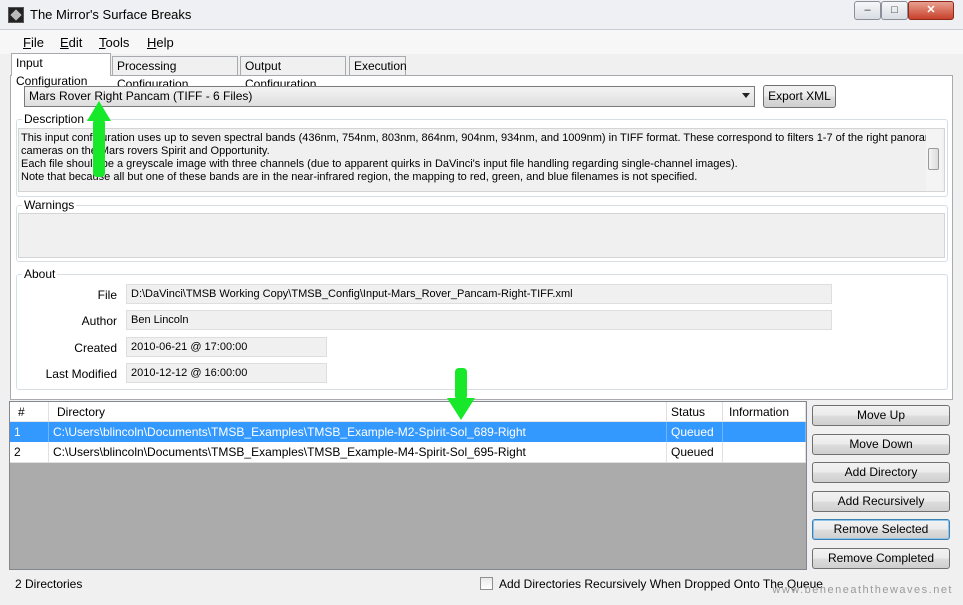 The width and height of the screenshot is (963, 605). I want to click on created-label: Created, so click(95, 348).